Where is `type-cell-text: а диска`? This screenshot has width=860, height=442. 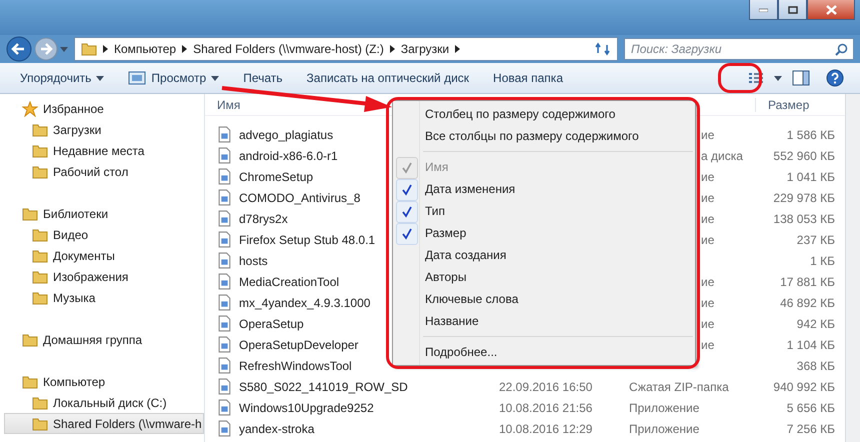 type-cell-text: а диска is located at coordinates (721, 155).